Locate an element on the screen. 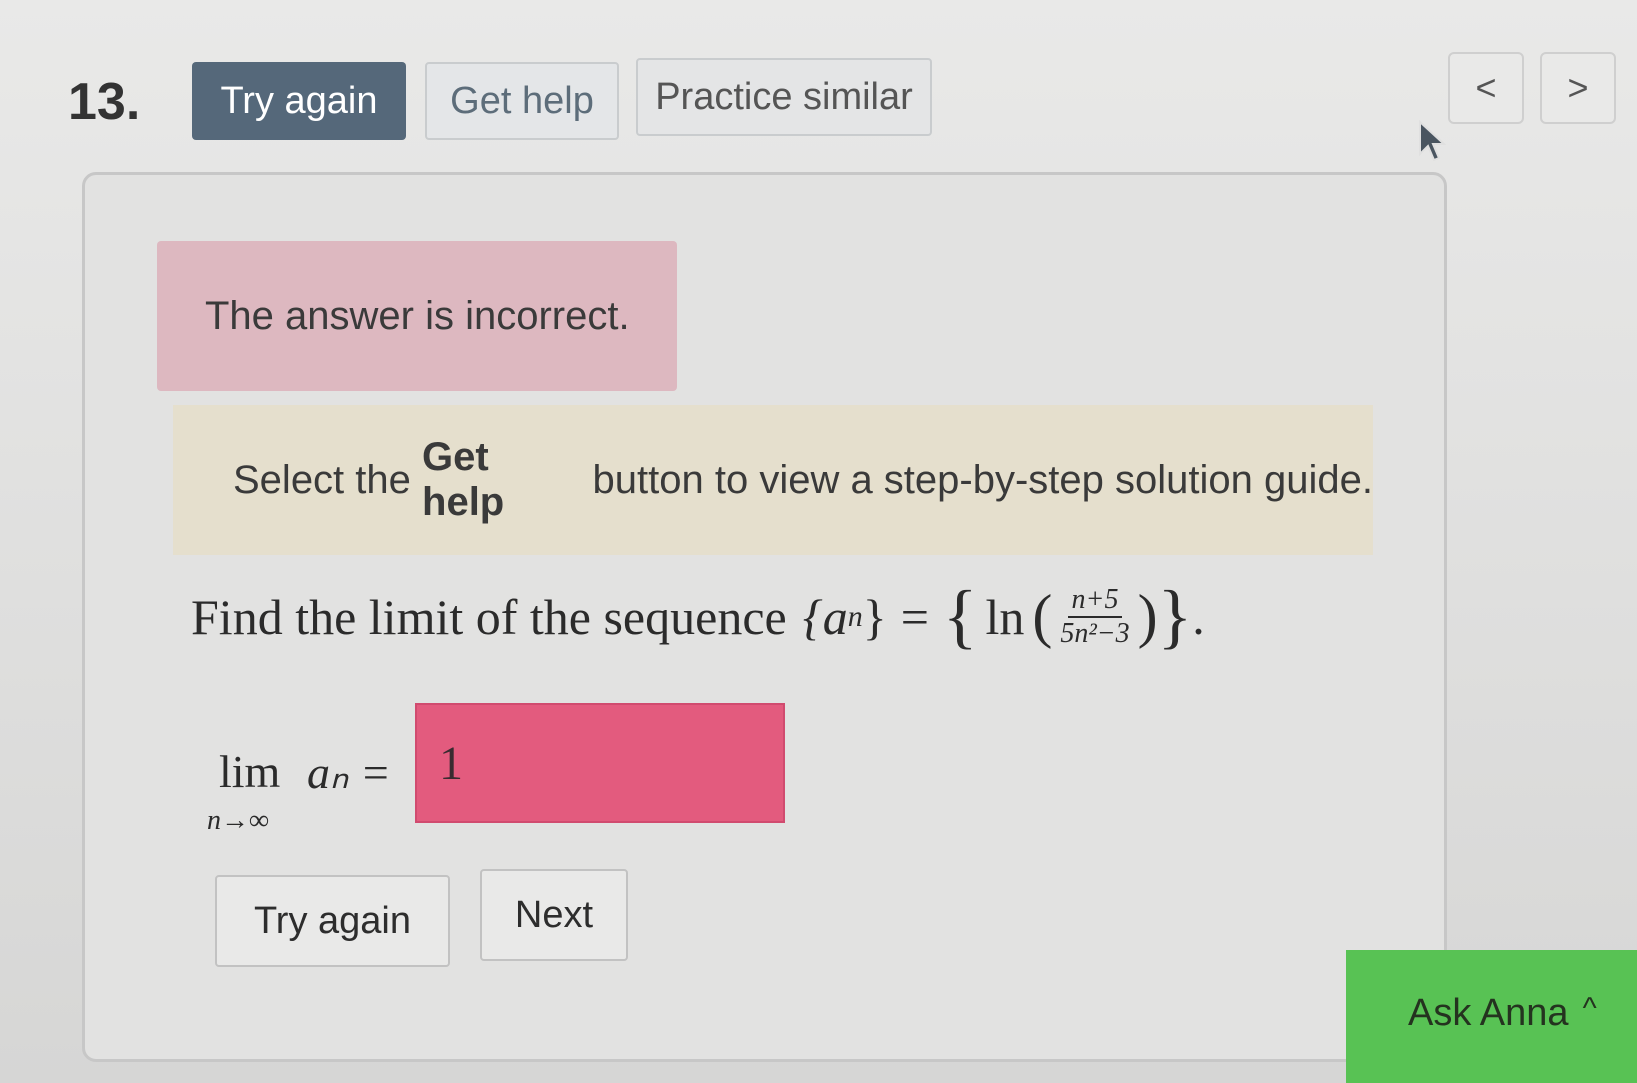  ln-operator: ln is located at coordinates (1005, 616).